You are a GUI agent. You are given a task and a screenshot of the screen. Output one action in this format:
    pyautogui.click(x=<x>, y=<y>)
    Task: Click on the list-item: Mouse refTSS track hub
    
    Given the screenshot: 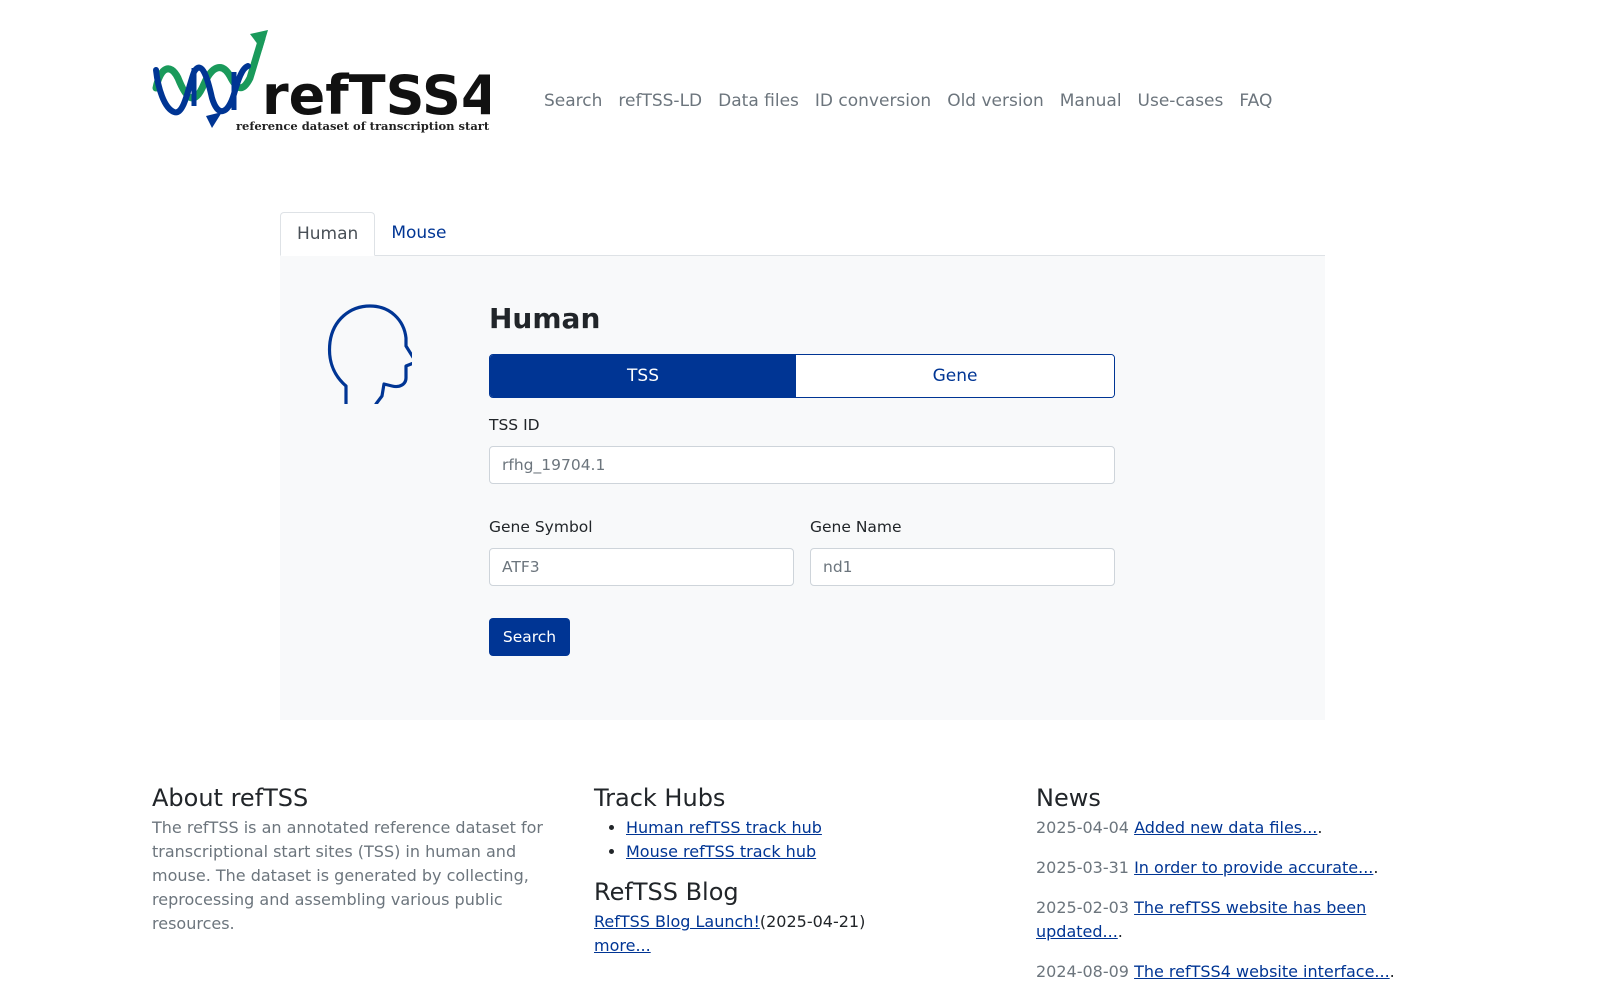 What is the action you would take?
    pyautogui.click(x=745, y=852)
    